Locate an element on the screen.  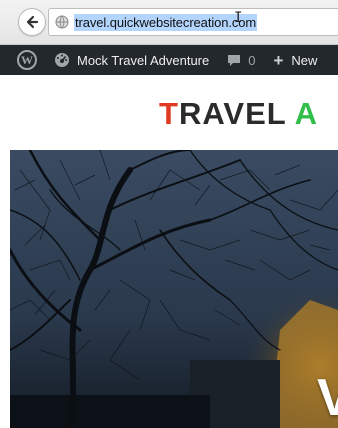
address-bar: travel.quickwebsitecreation.com is located at coordinates (193, 22).